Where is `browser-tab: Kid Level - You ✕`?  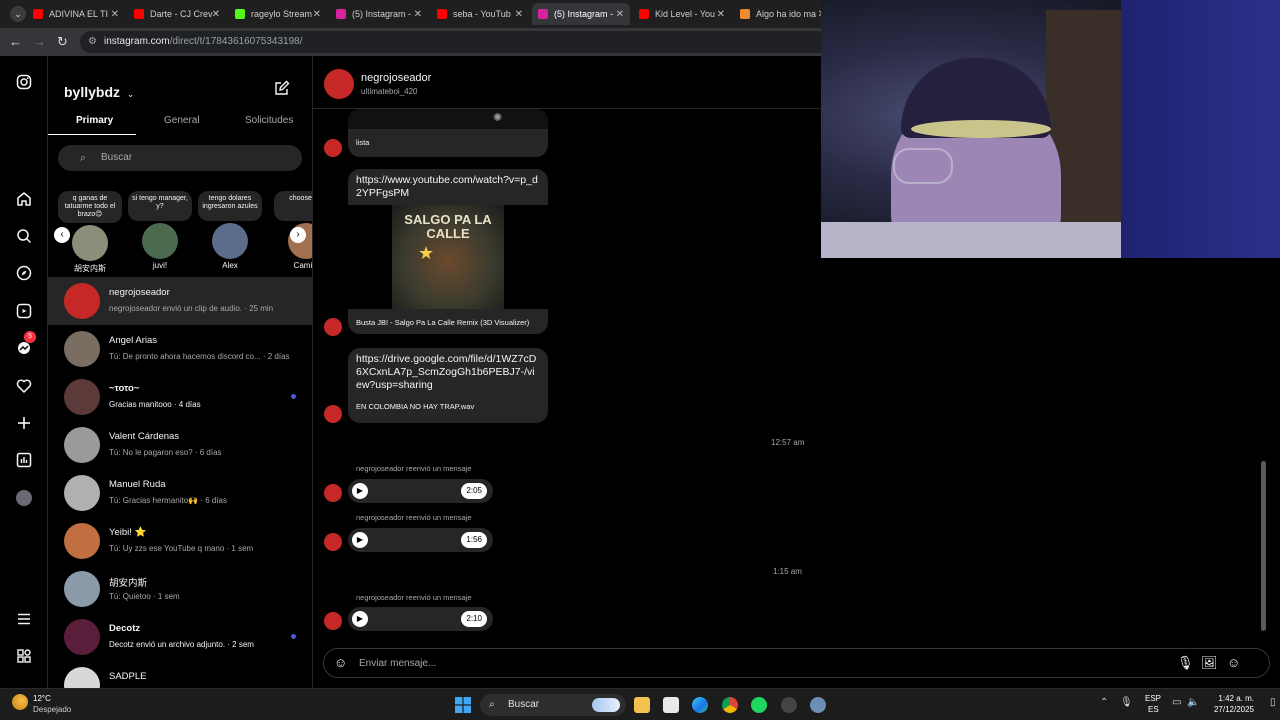
browser-tab: Kid Level - You ✕ is located at coordinates (682, 14).